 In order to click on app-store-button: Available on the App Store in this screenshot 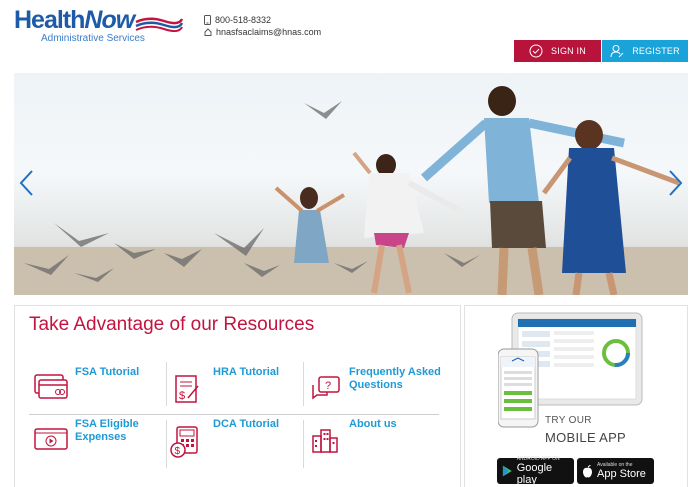, I will do `click(615, 471)`.